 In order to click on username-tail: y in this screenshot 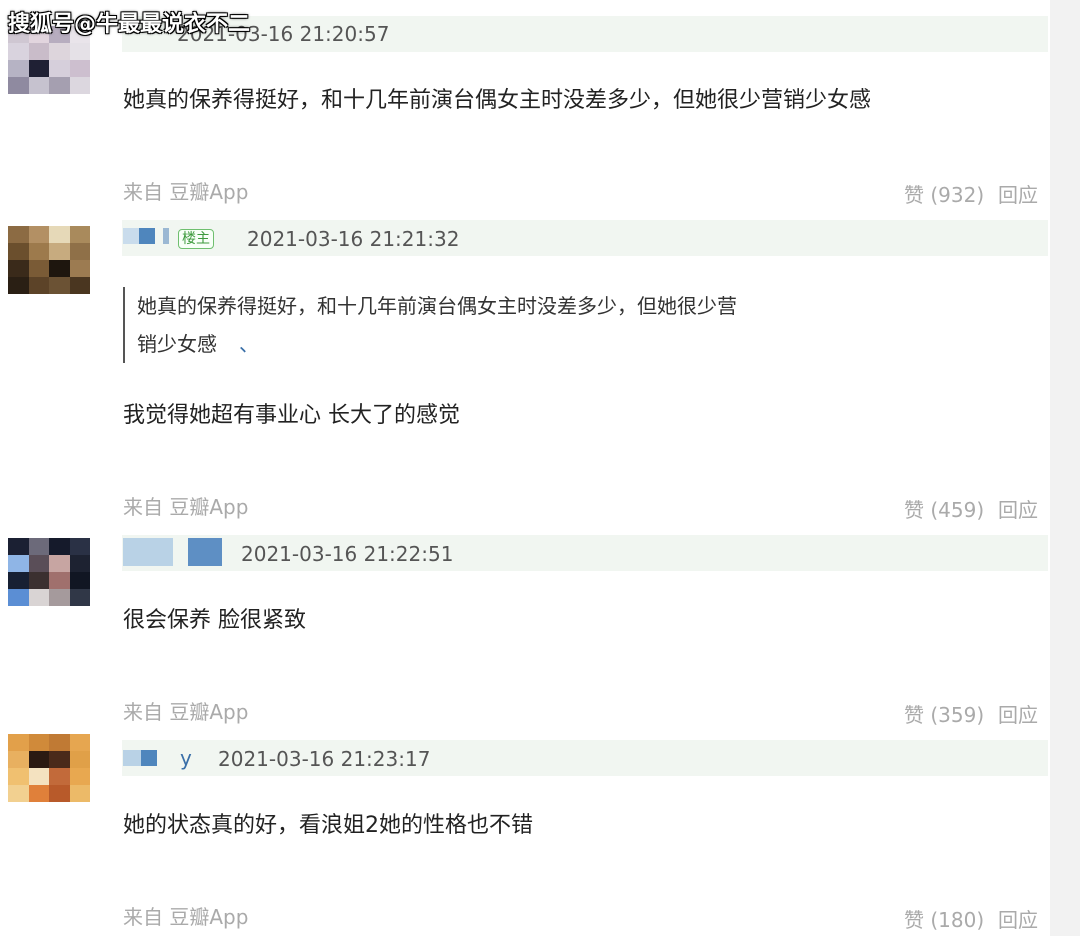, I will do `click(186, 758)`.